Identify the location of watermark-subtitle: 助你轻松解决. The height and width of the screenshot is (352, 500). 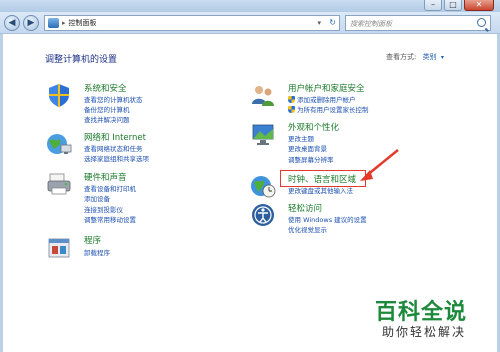
(424, 332).